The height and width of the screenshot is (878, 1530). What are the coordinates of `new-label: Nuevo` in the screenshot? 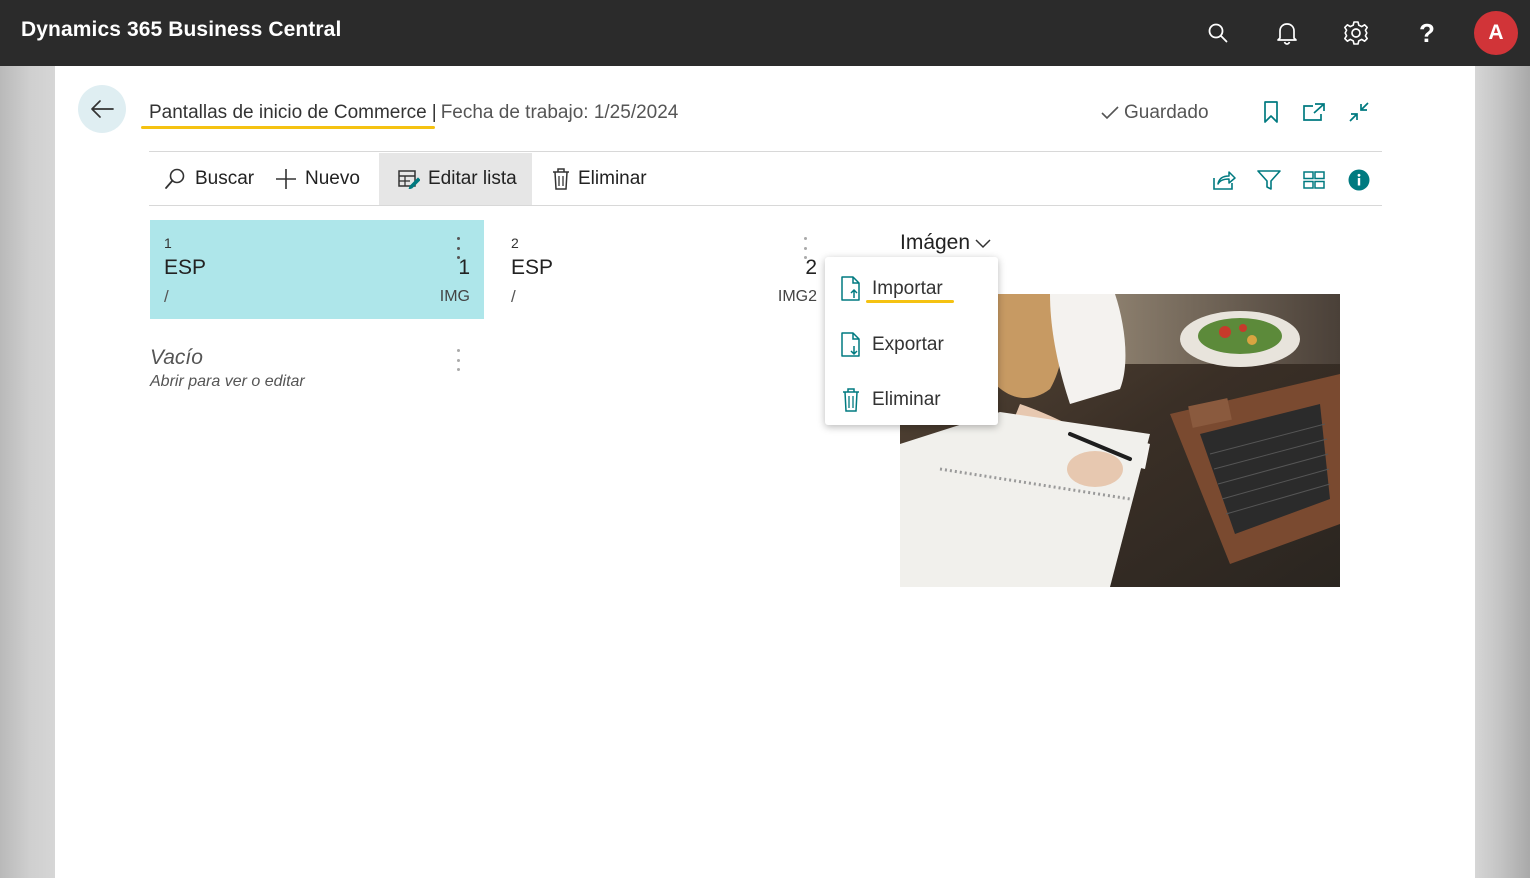 It's located at (332, 178).